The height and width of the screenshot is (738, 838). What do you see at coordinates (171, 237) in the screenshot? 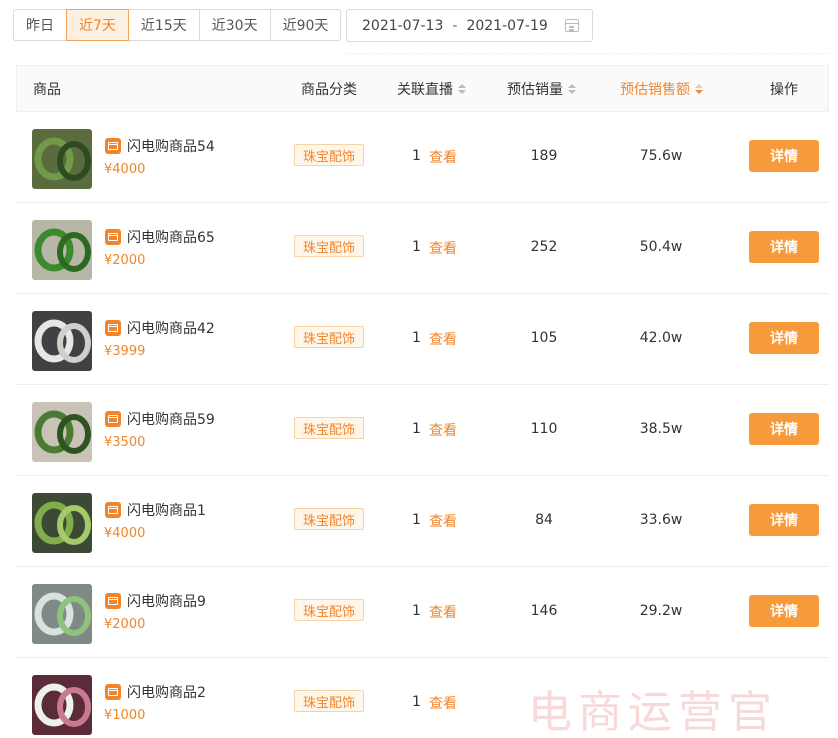
I see `product-name: 闪电购商品65` at bounding box center [171, 237].